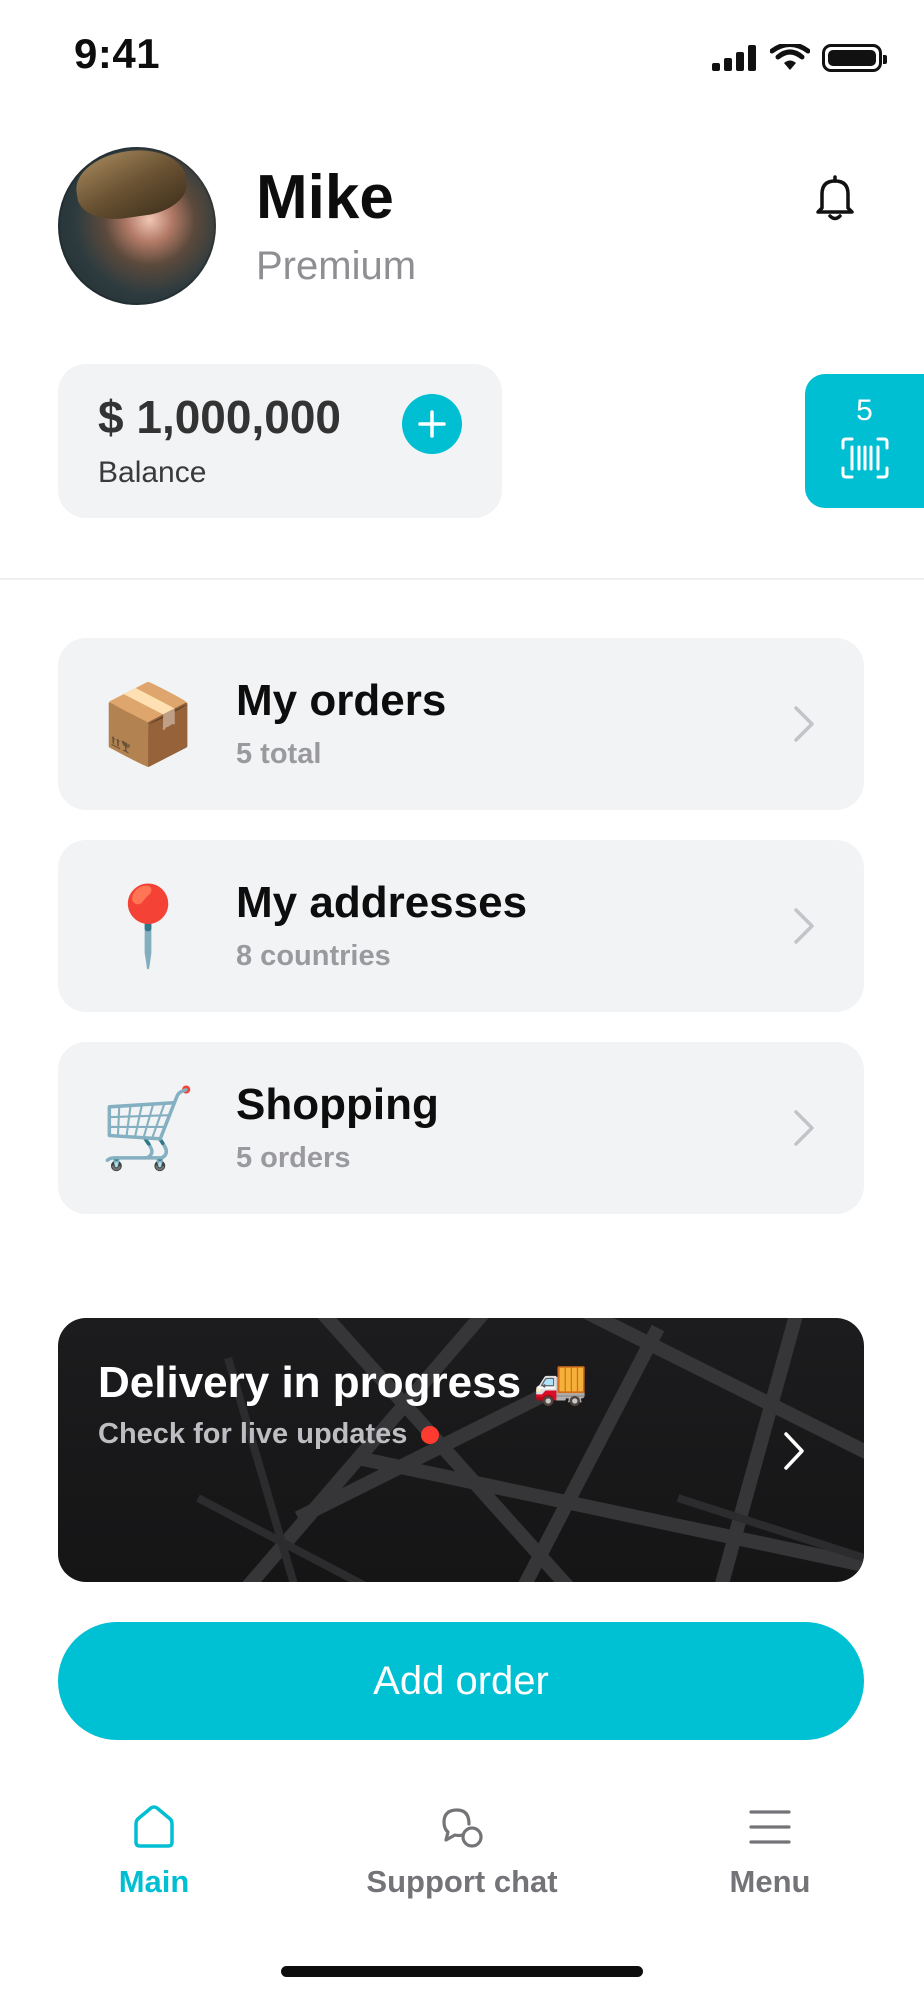 This screenshot has width=924, height=2000. What do you see at coordinates (462, 1828) in the screenshot?
I see `chat-icon` at bounding box center [462, 1828].